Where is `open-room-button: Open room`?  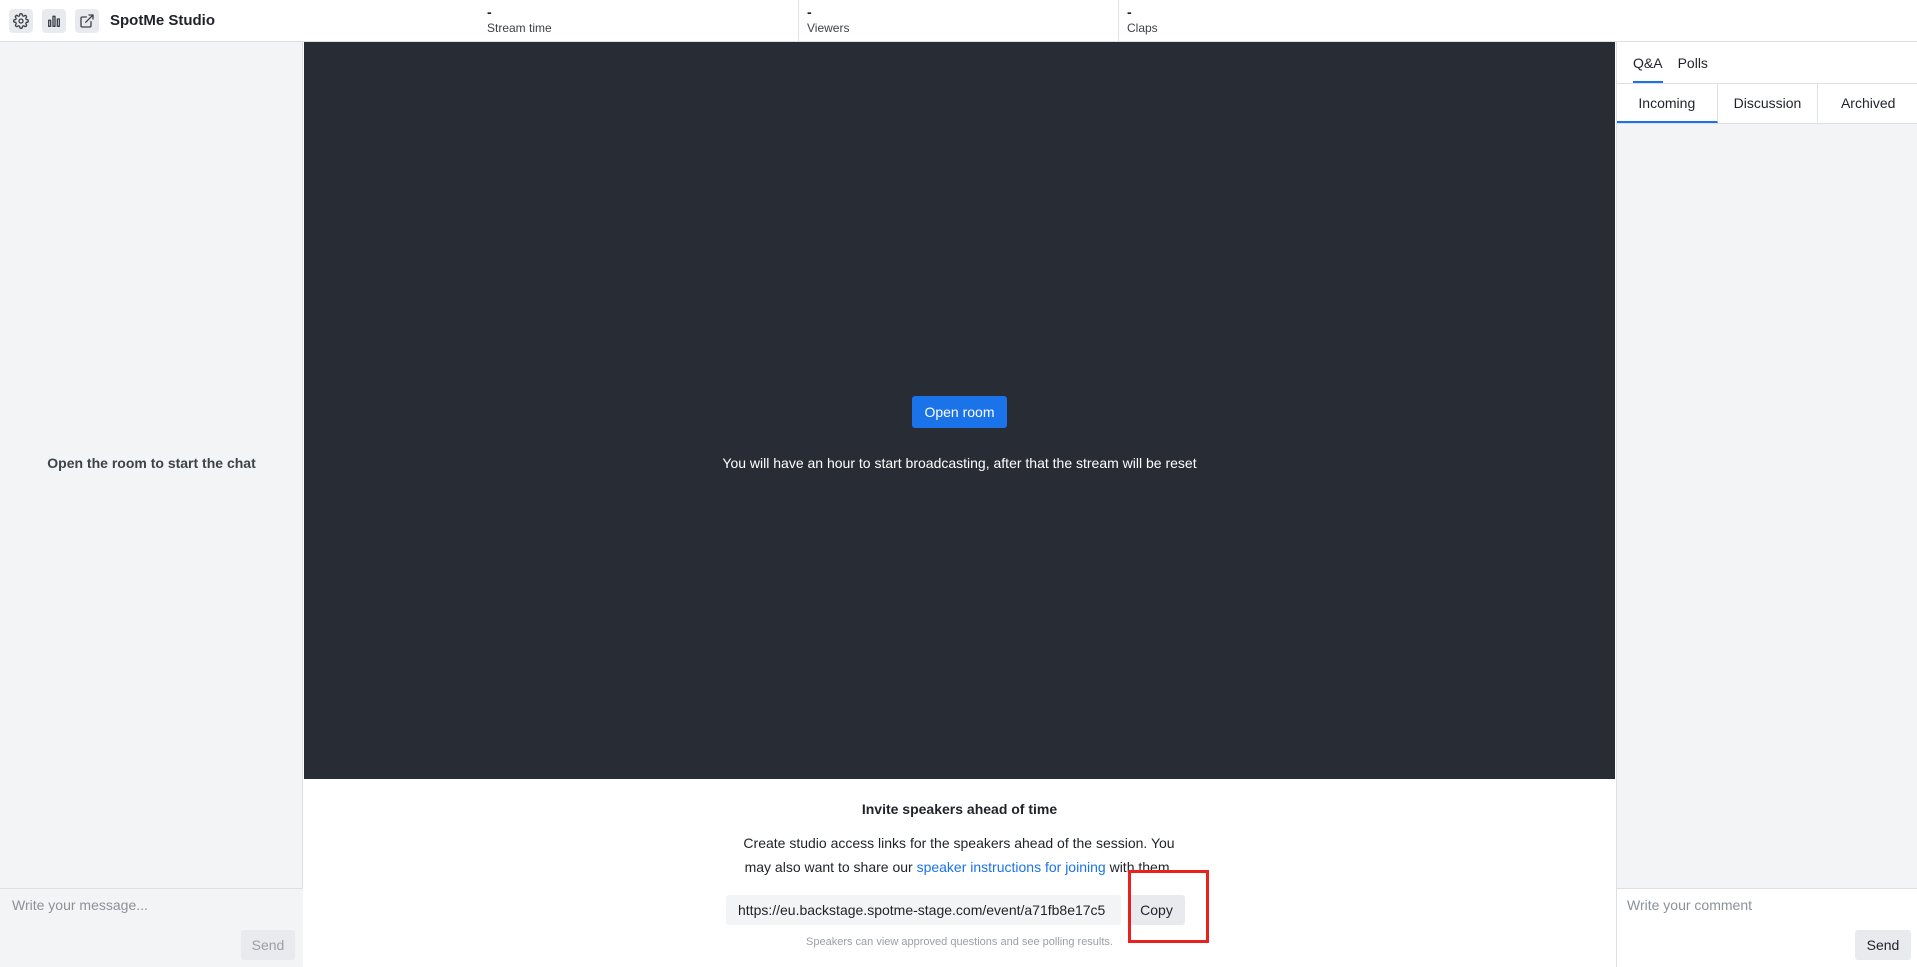
open-room-button: Open room is located at coordinates (959, 412).